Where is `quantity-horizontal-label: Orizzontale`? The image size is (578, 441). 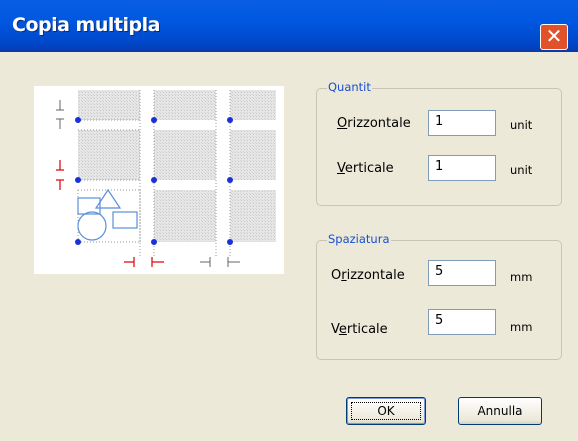
quantity-horizontal-label: Orizzontale is located at coordinates (374, 123).